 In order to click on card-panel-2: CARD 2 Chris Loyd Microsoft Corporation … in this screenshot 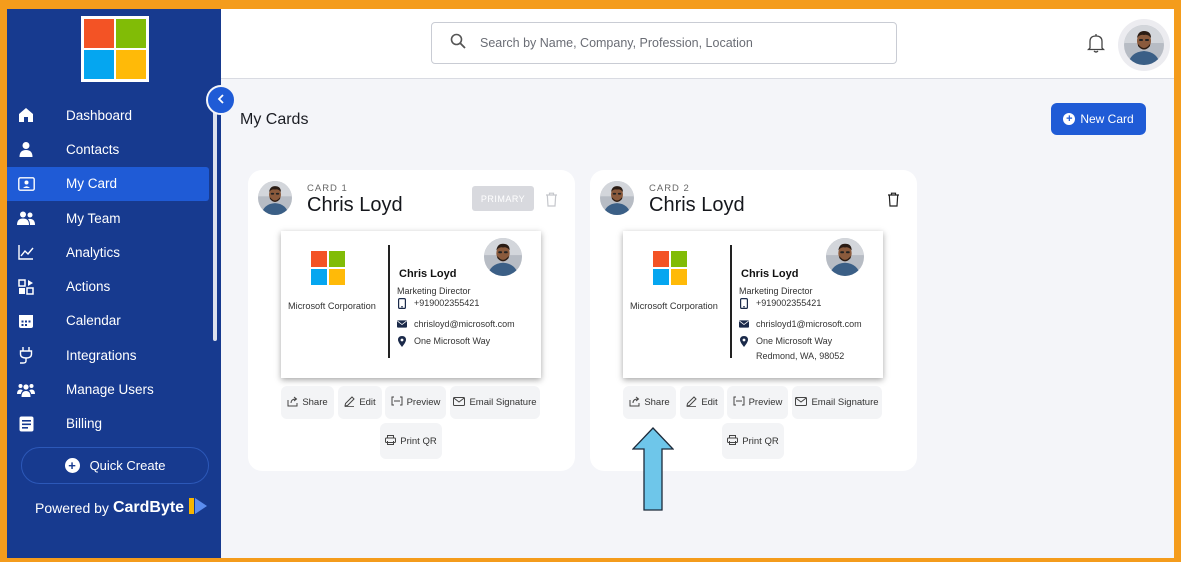, I will do `click(753, 320)`.